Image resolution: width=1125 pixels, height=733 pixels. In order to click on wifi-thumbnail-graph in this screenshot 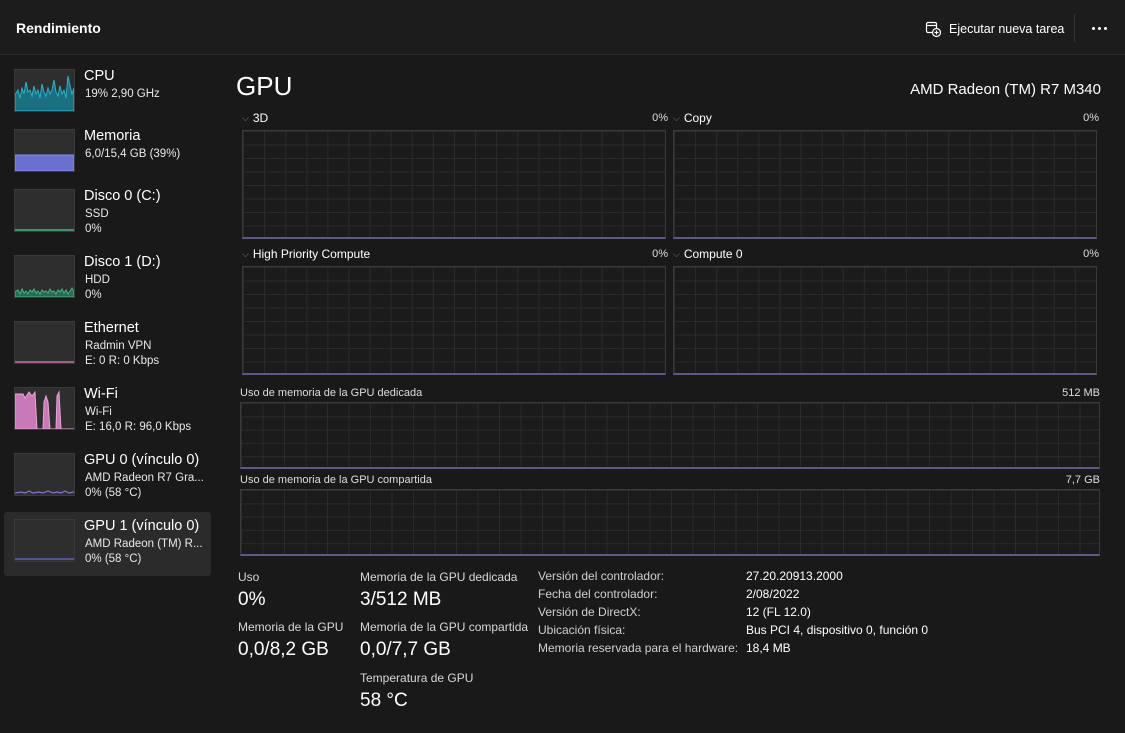, I will do `click(44, 408)`.